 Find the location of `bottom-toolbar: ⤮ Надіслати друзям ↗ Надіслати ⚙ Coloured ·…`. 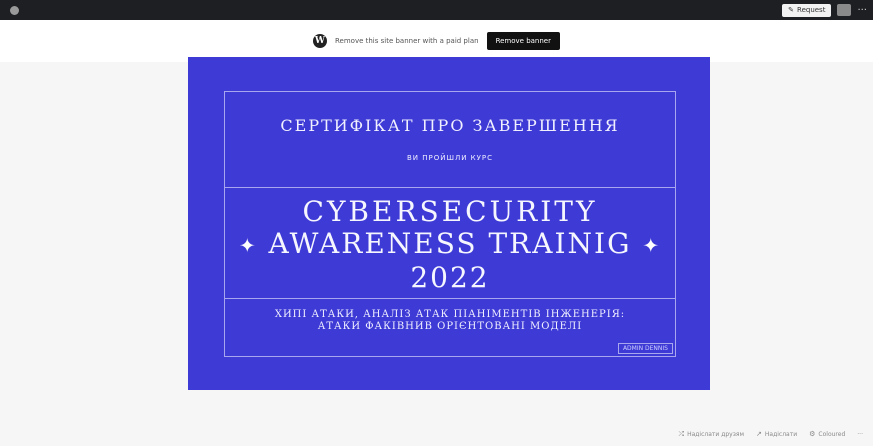

bottom-toolbar: ⤮ Надіслати друзям ↗ Надіслати ⚙ Coloured ·… is located at coordinates (770, 434).